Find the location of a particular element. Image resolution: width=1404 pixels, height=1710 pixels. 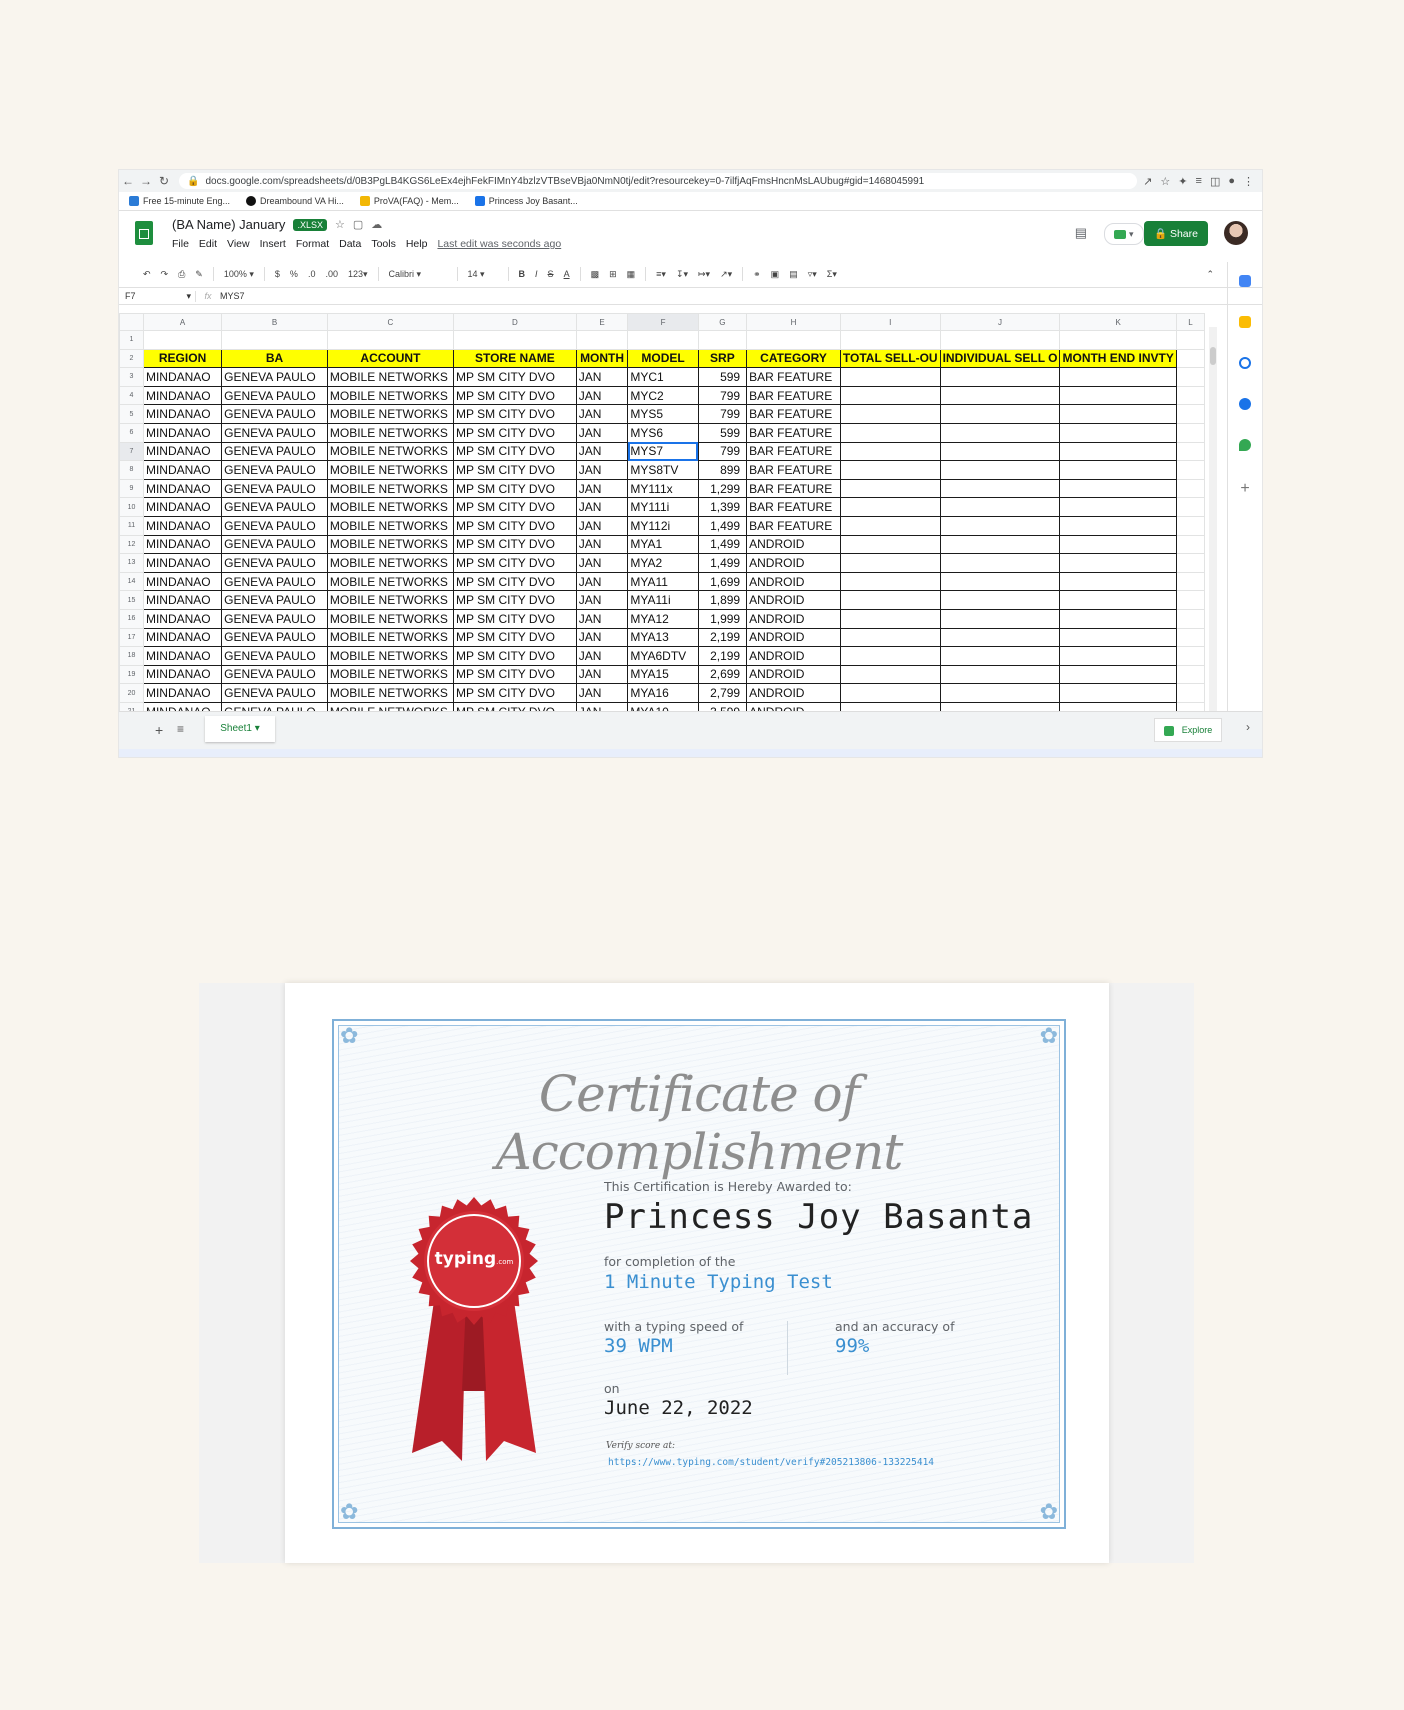

menu-insert: Insert is located at coordinates (273, 244).